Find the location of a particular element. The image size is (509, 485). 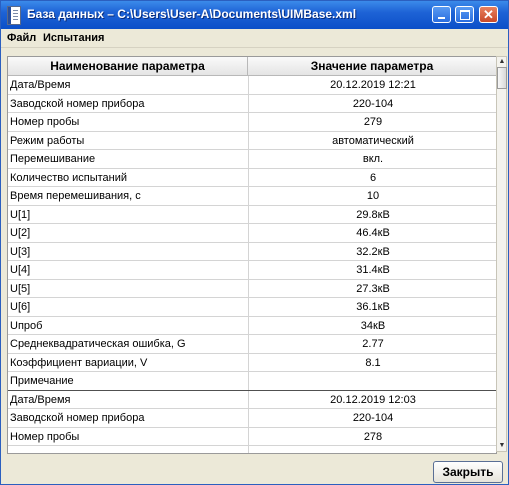

parameter-name-cell: Uпроб is located at coordinates (26, 325).